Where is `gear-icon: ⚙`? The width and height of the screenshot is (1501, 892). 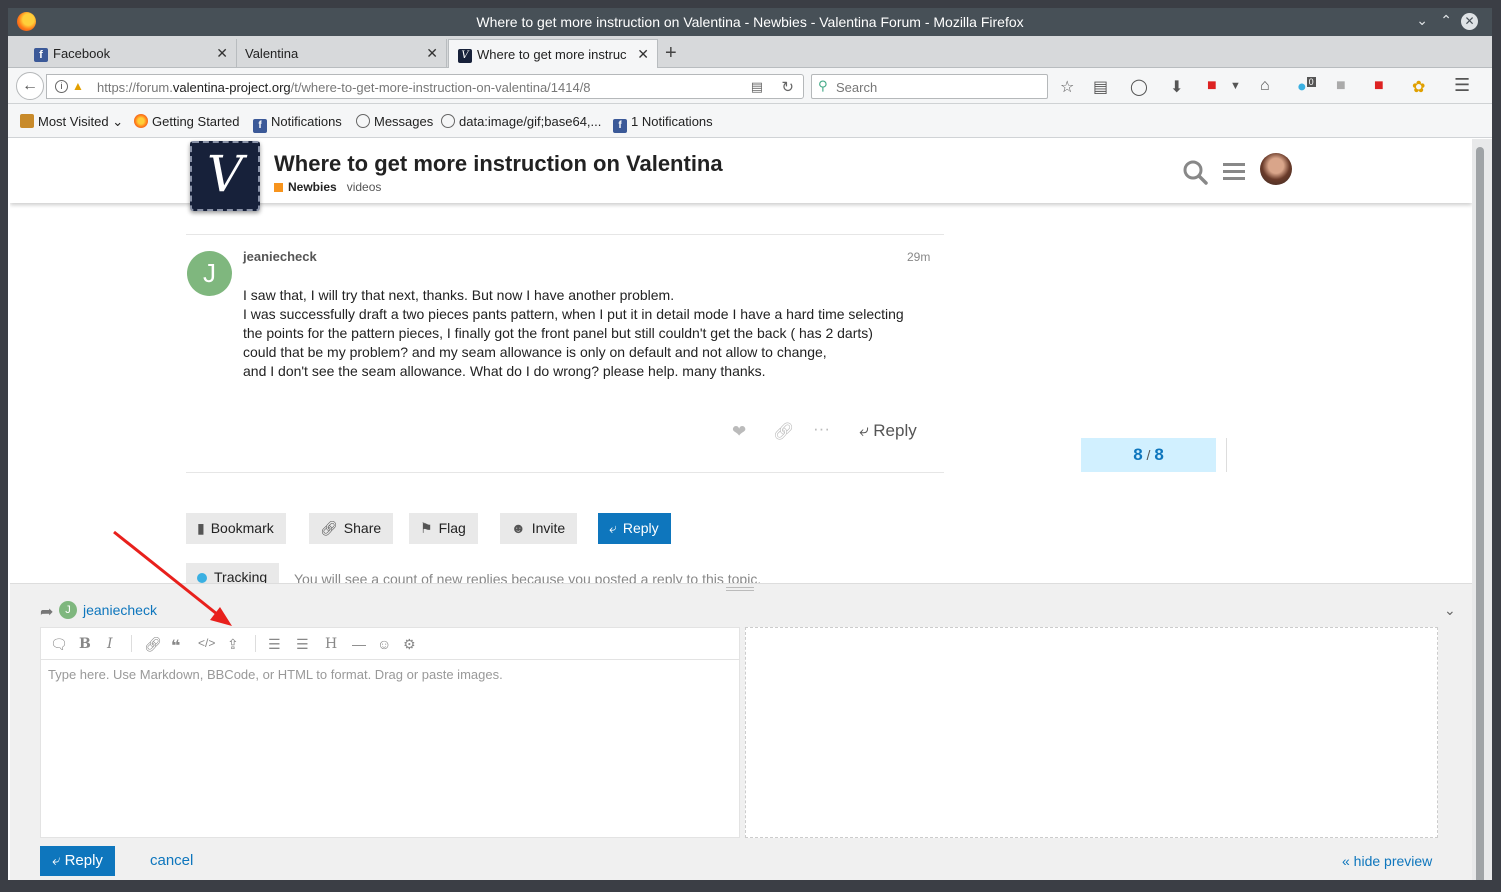
gear-icon: ⚙ is located at coordinates (409, 644).